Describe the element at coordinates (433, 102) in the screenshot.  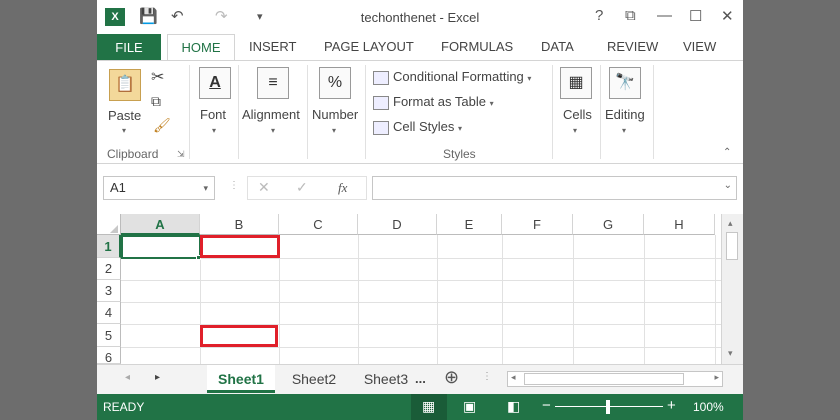
I see `format-as-table-button: Format as Table ▾` at that location.